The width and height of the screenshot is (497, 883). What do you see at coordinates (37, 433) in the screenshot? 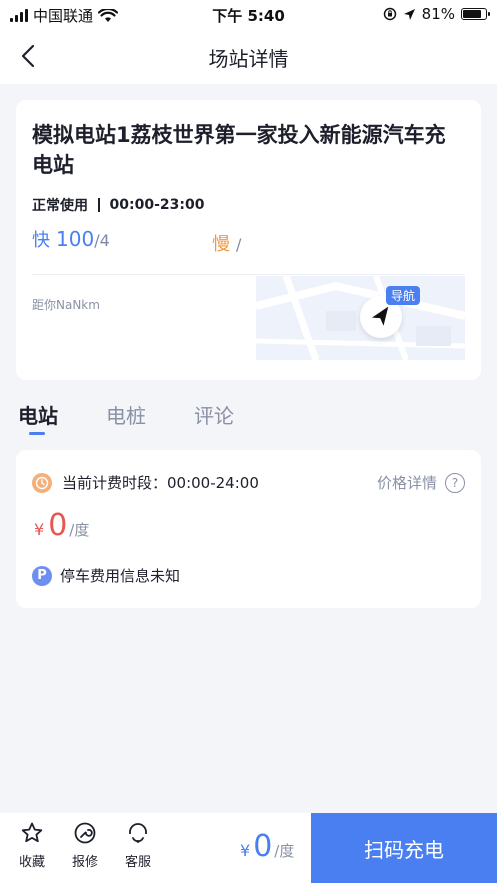
I see `tab-indicator` at bounding box center [37, 433].